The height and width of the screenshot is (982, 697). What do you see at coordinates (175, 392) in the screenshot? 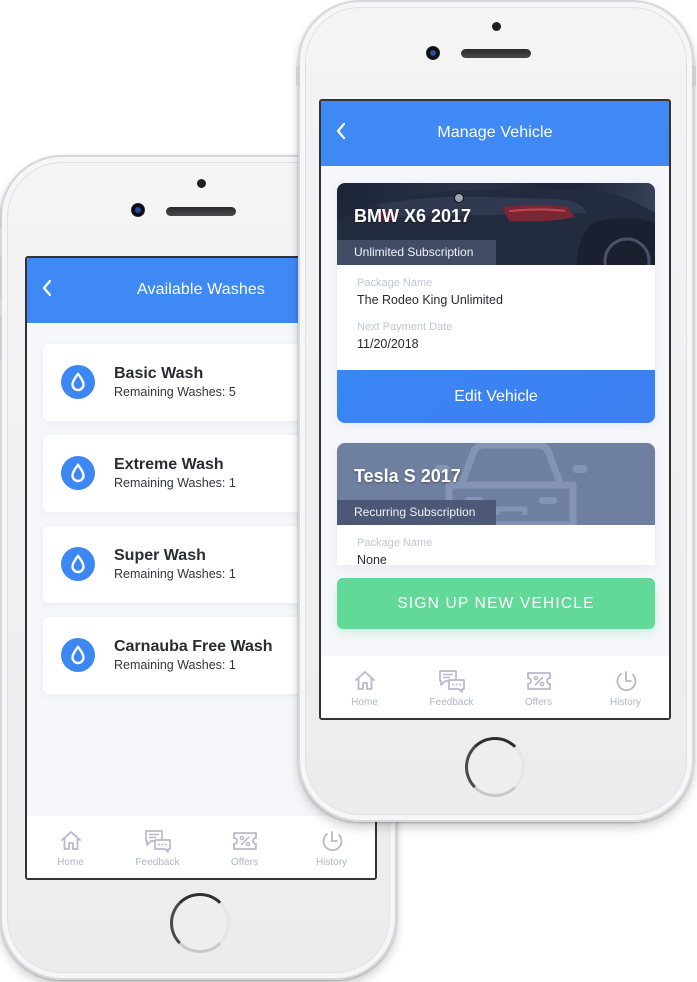
I see `wash-remaining: Remaining Washes: 5` at bounding box center [175, 392].